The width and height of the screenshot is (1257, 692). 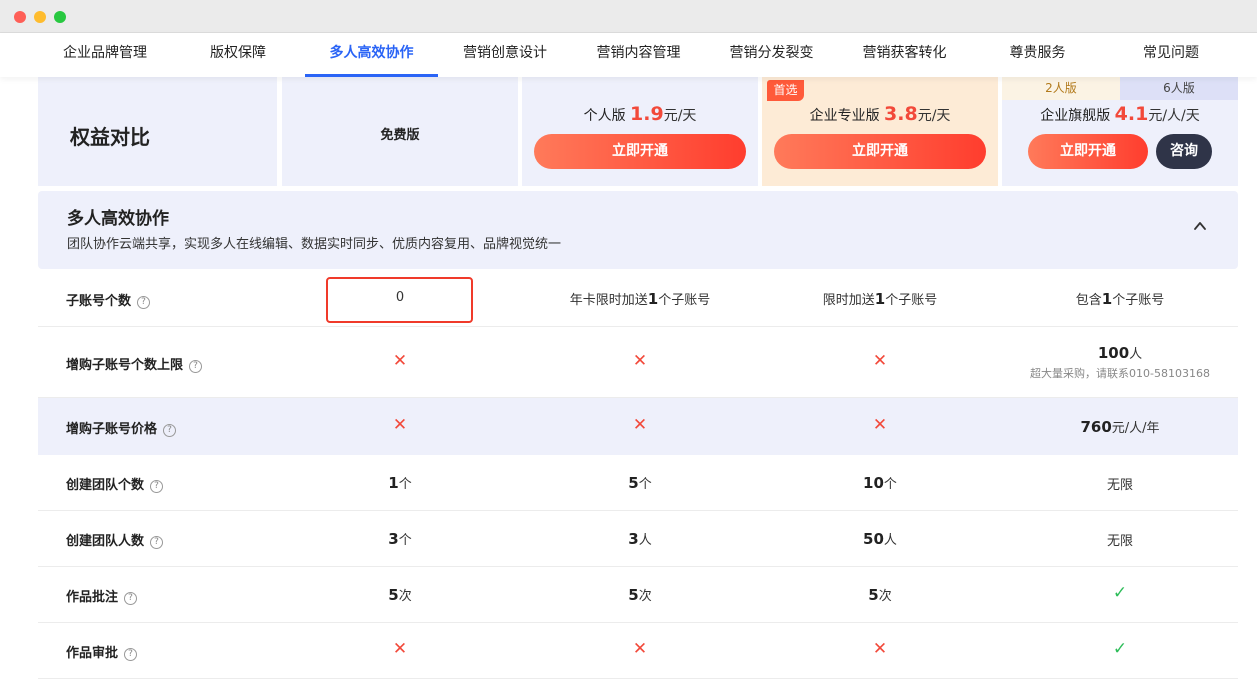 What do you see at coordinates (110, 137) in the screenshot?
I see `rights-title: 权益对比` at bounding box center [110, 137].